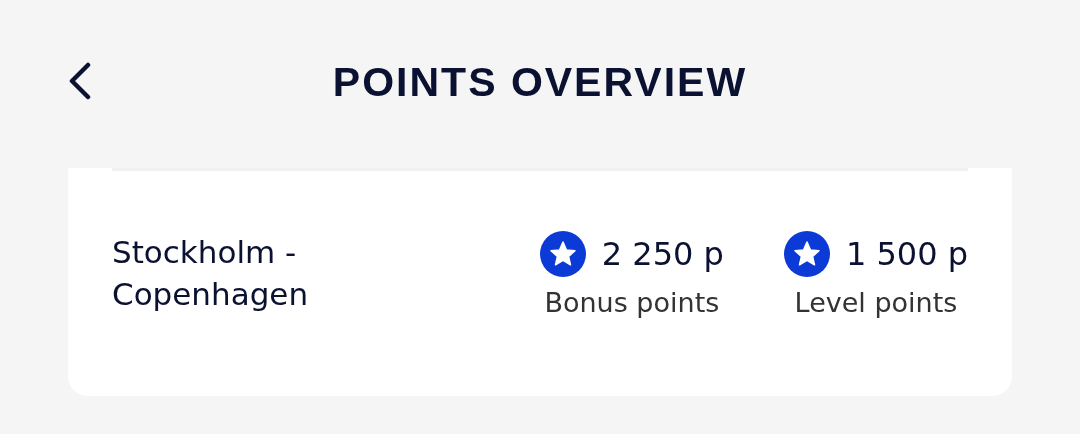 The width and height of the screenshot is (1080, 434). Describe the element at coordinates (876, 302) in the screenshot. I see `points-label: Level points` at that location.